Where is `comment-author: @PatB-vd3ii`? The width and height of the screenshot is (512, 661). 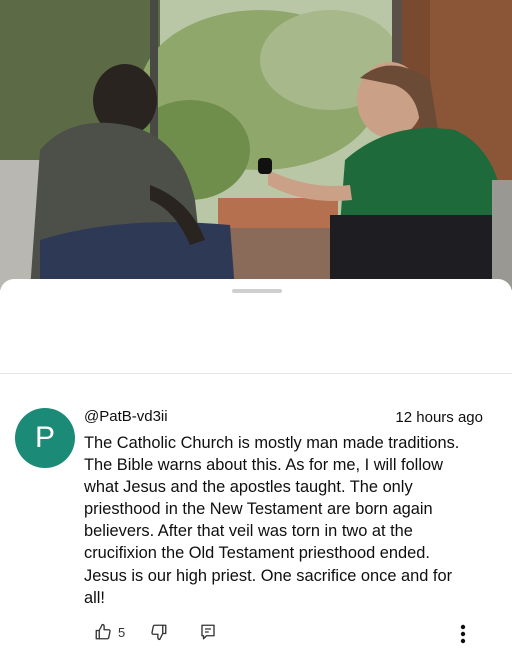
comment-author: @PatB-vd3ii is located at coordinates (126, 416).